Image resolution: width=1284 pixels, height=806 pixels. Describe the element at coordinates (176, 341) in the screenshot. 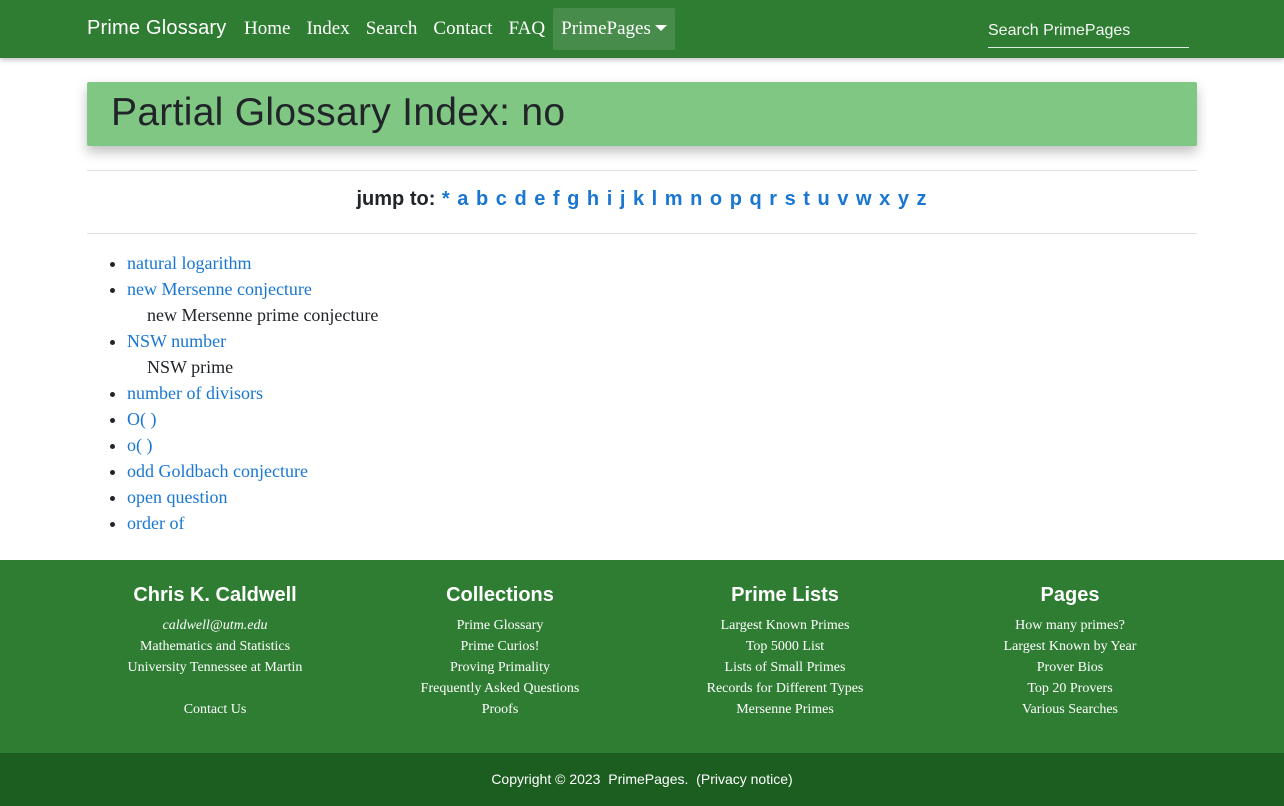

I see `glossary-term-link: NSW number` at that location.